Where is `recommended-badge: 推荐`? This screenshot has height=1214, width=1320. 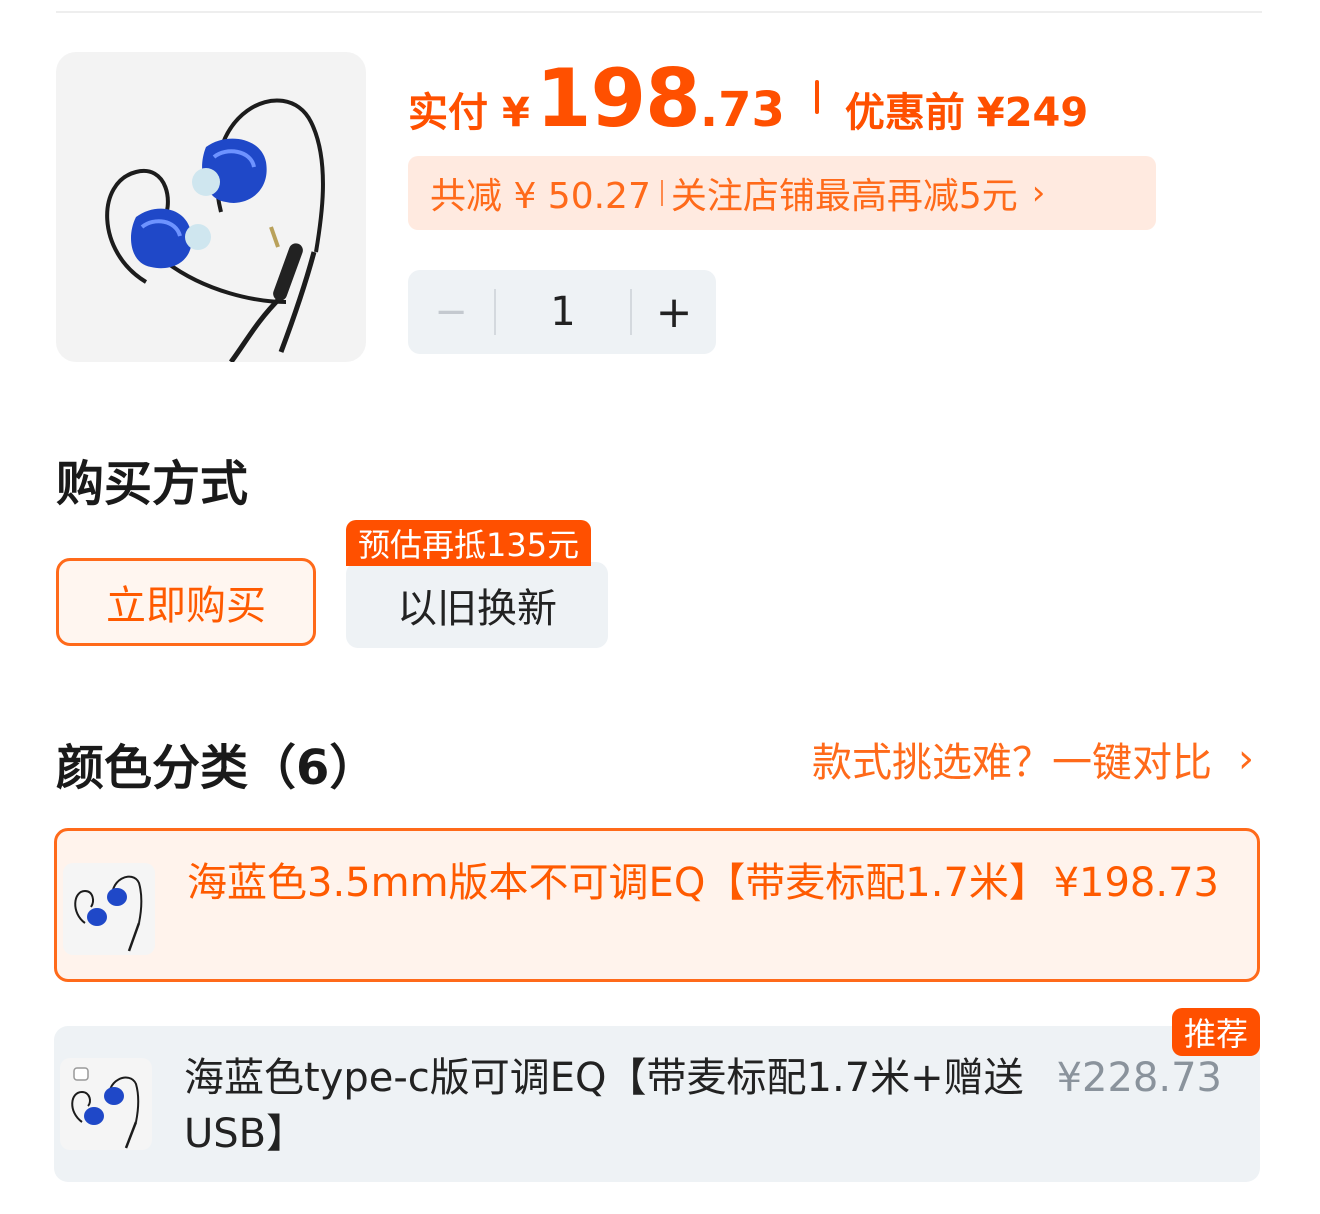 recommended-badge: 推荐 is located at coordinates (1215, 1032).